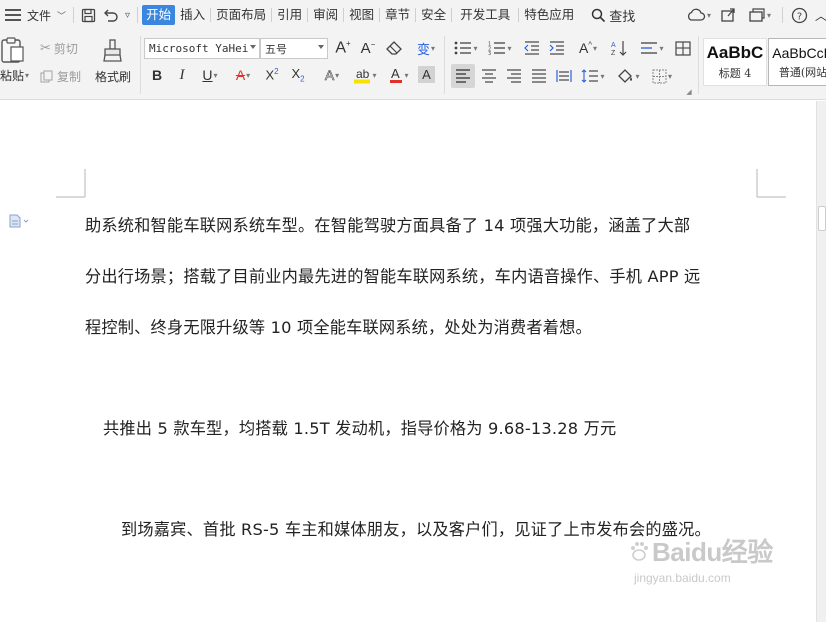  I want to click on find-button: 查找, so click(613, 15).